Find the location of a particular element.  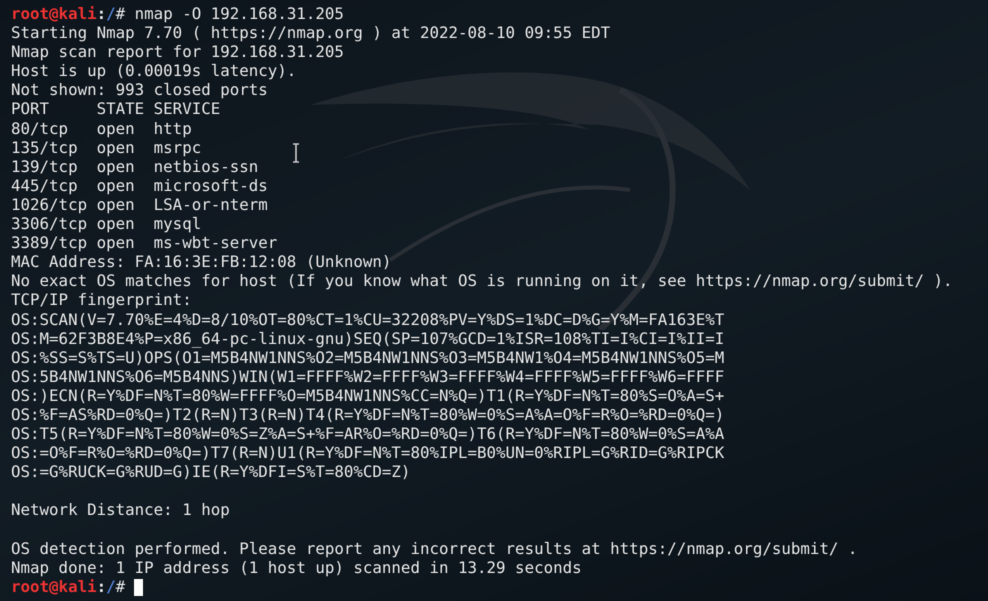

output-line: 3306/tcp open mysql is located at coordinates (106, 224).